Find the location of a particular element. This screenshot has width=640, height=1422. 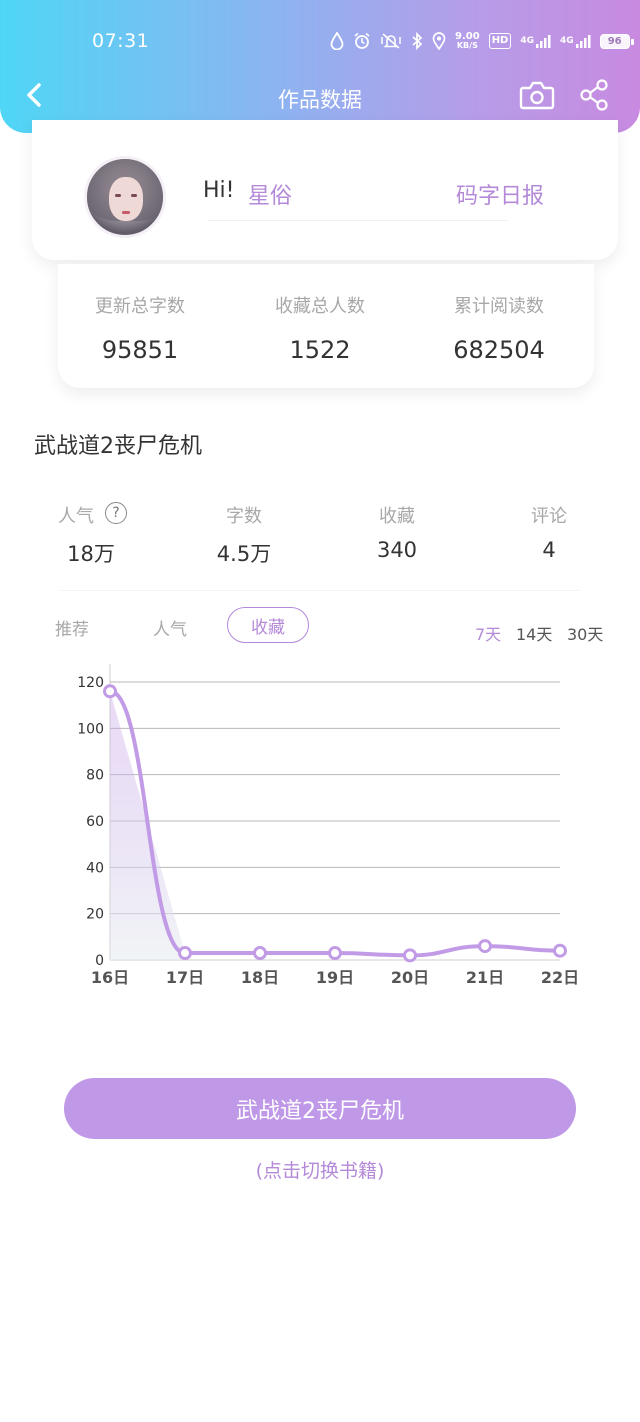

x-tick-label: 18日 is located at coordinates (260, 977).